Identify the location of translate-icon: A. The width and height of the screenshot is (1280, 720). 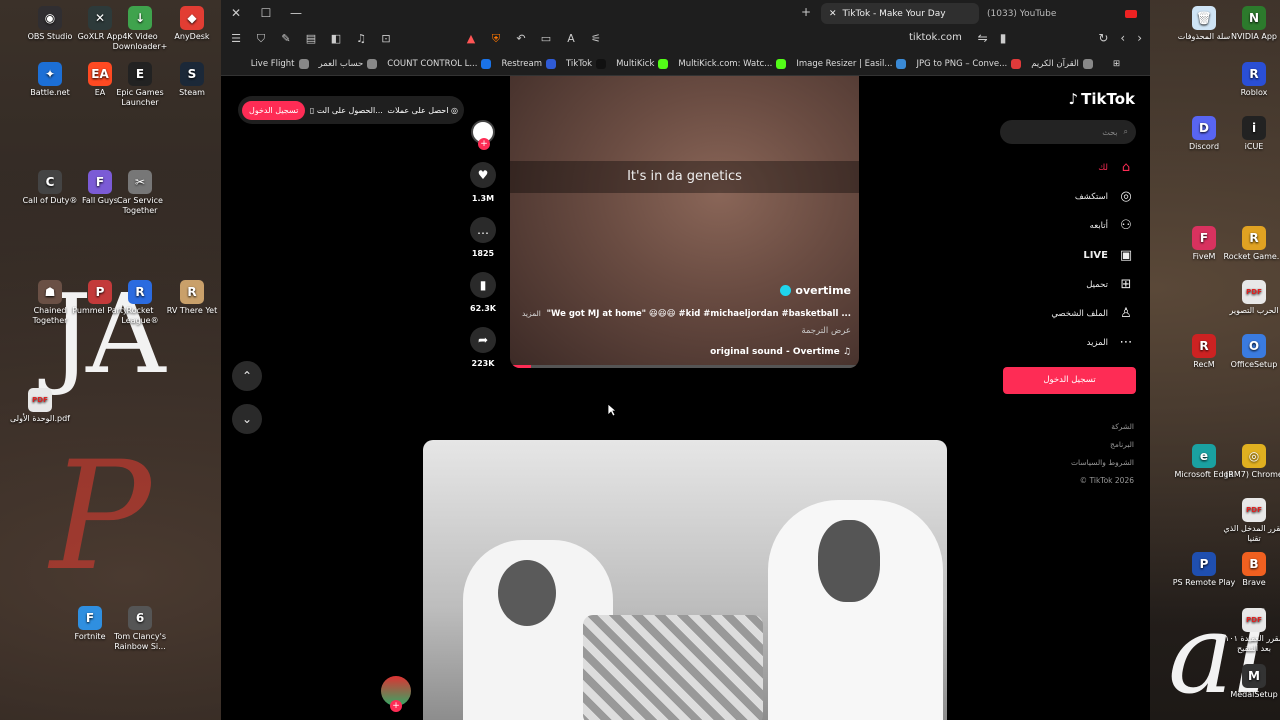
(571, 39).